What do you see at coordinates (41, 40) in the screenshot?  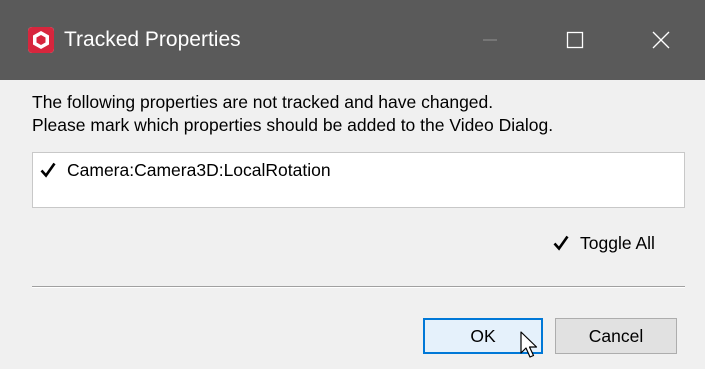 I see `app-logo-icon` at bounding box center [41, 40].